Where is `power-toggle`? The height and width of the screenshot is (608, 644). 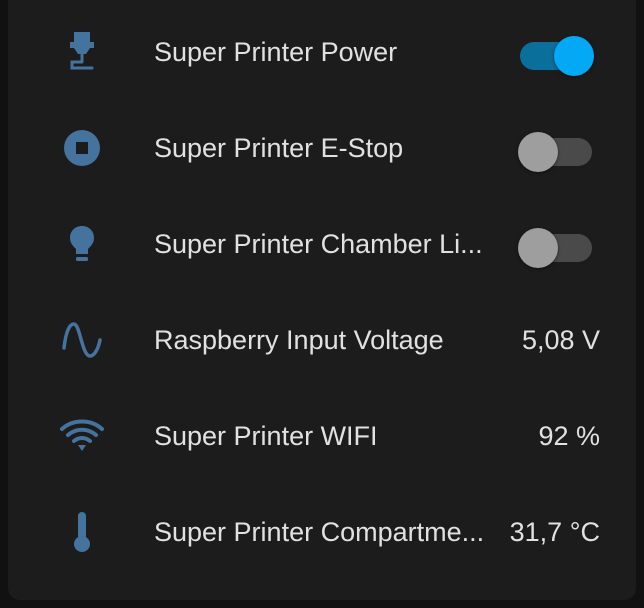
power-toggle is located at coordinates (556, 56).